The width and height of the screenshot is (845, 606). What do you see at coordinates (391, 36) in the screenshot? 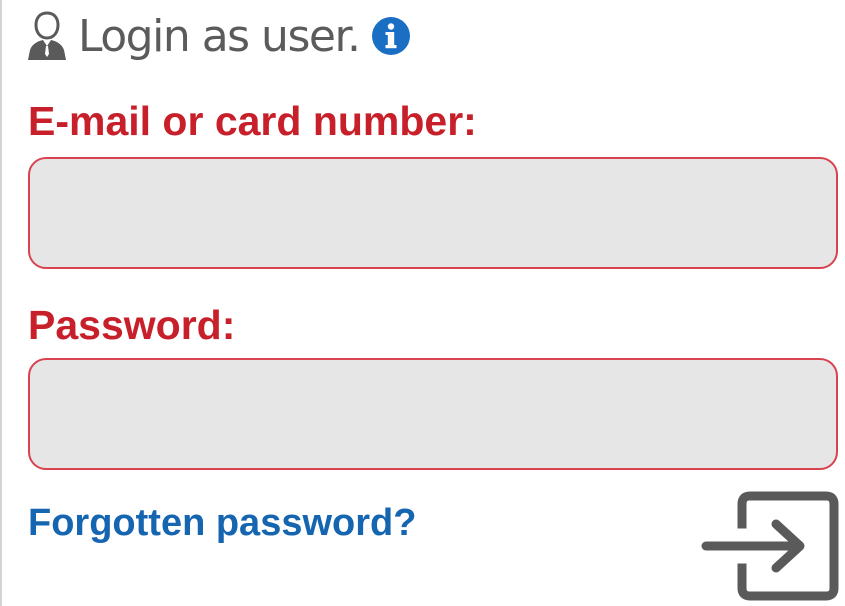
I see `info-icon` at bounding box center [391, 36].